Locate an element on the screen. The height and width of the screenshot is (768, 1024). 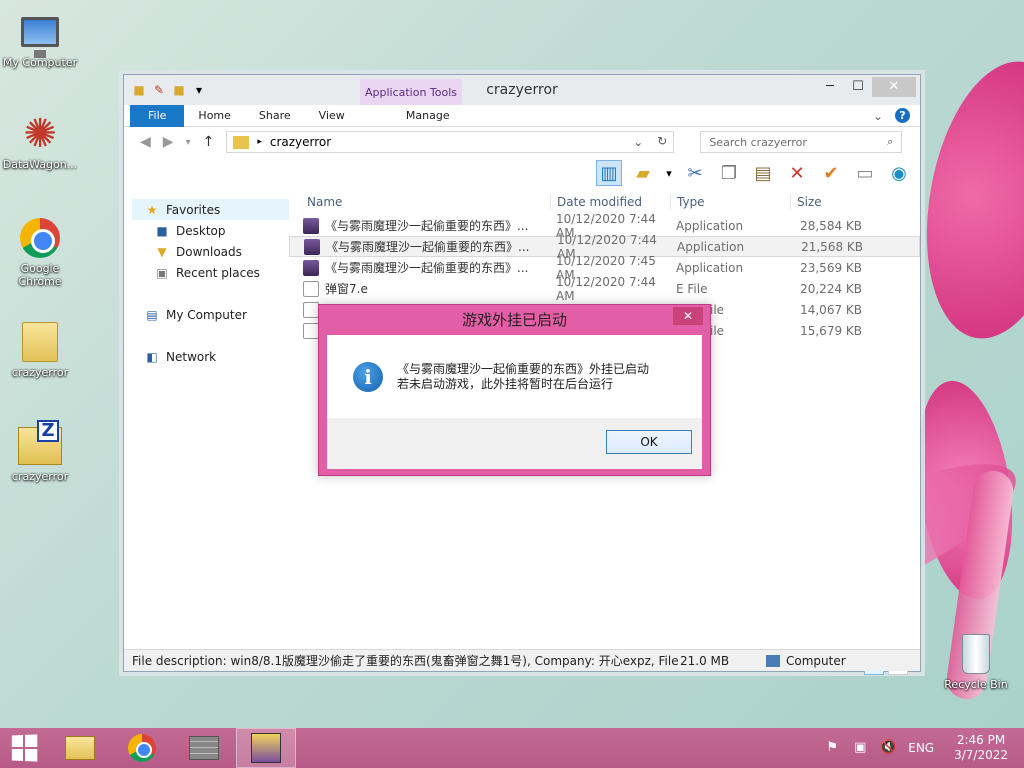
clock: 2:46 PM 3/7/2022 is located at coordinates (981, 748).